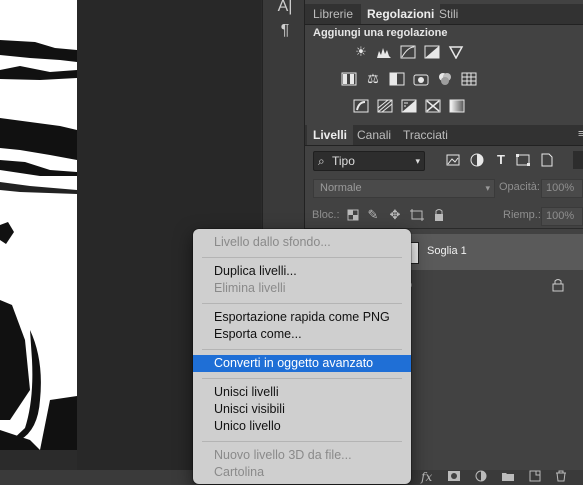 The image size is (583, 485). I want to click on filter-type-icon: T, so click(501, 160).